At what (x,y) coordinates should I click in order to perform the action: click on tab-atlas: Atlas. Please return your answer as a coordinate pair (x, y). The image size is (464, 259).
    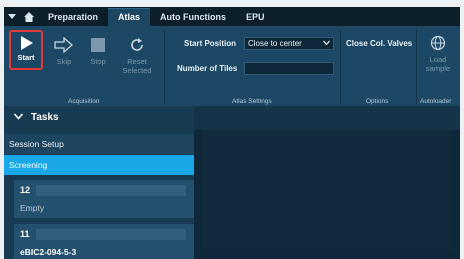
    Looking at the image, I should click on (129, 17).